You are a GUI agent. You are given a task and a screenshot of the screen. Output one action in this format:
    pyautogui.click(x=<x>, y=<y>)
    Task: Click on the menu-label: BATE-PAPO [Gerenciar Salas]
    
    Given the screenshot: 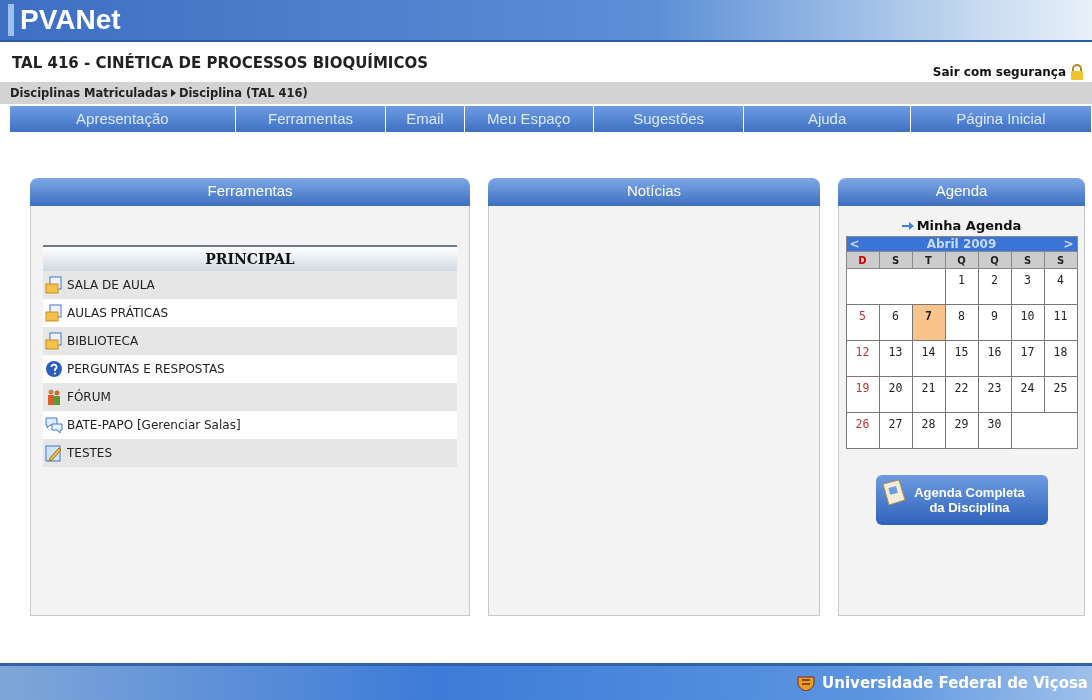 What is the action you would take?
    pyautogui.click(x=154, y=425)
    